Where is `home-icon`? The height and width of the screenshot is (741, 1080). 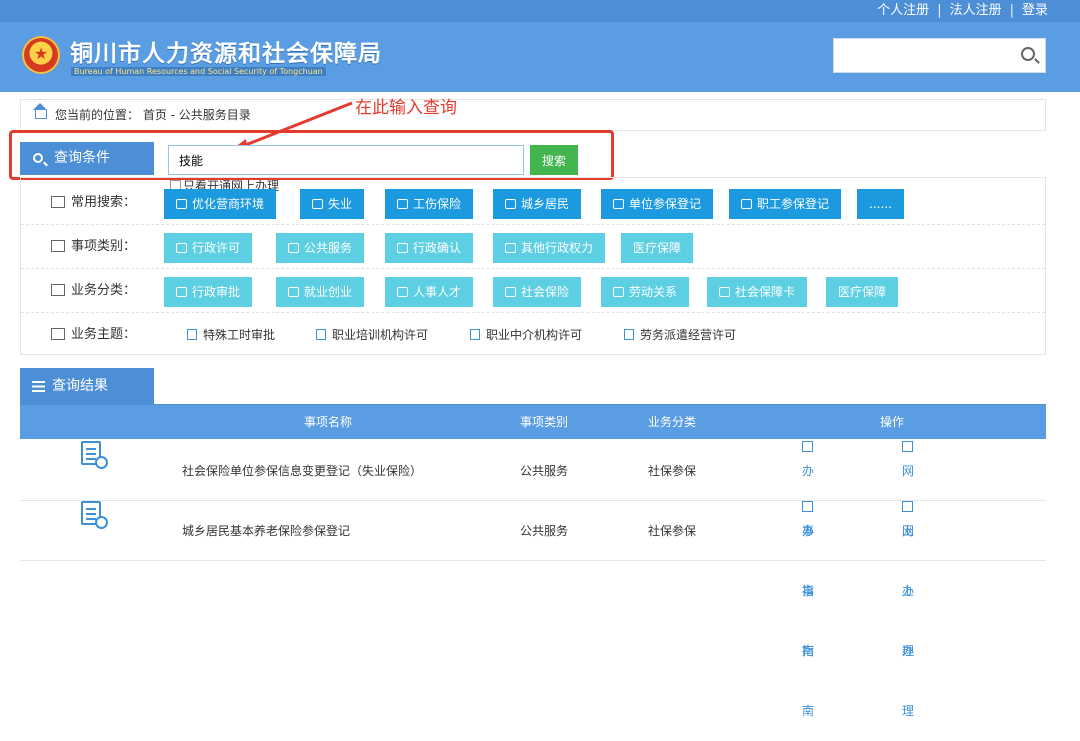
home-icon is located at coordinates (40, 111).